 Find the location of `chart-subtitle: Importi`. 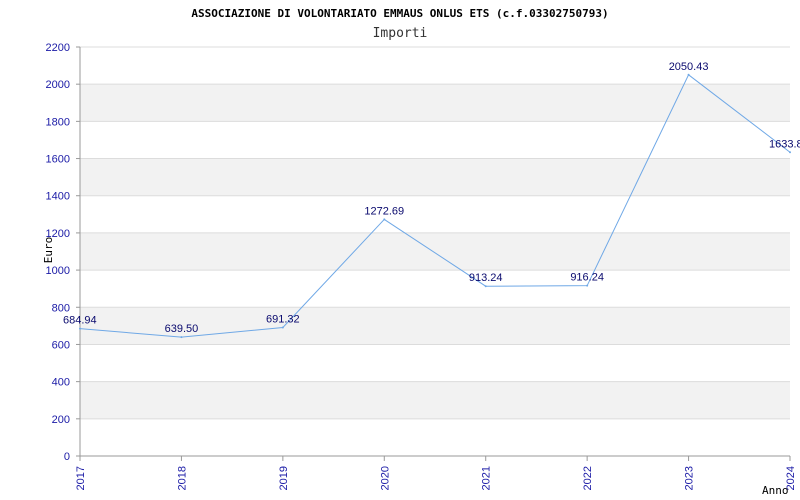

chart-subtitle: Importi is located at coordinates (400, 33).